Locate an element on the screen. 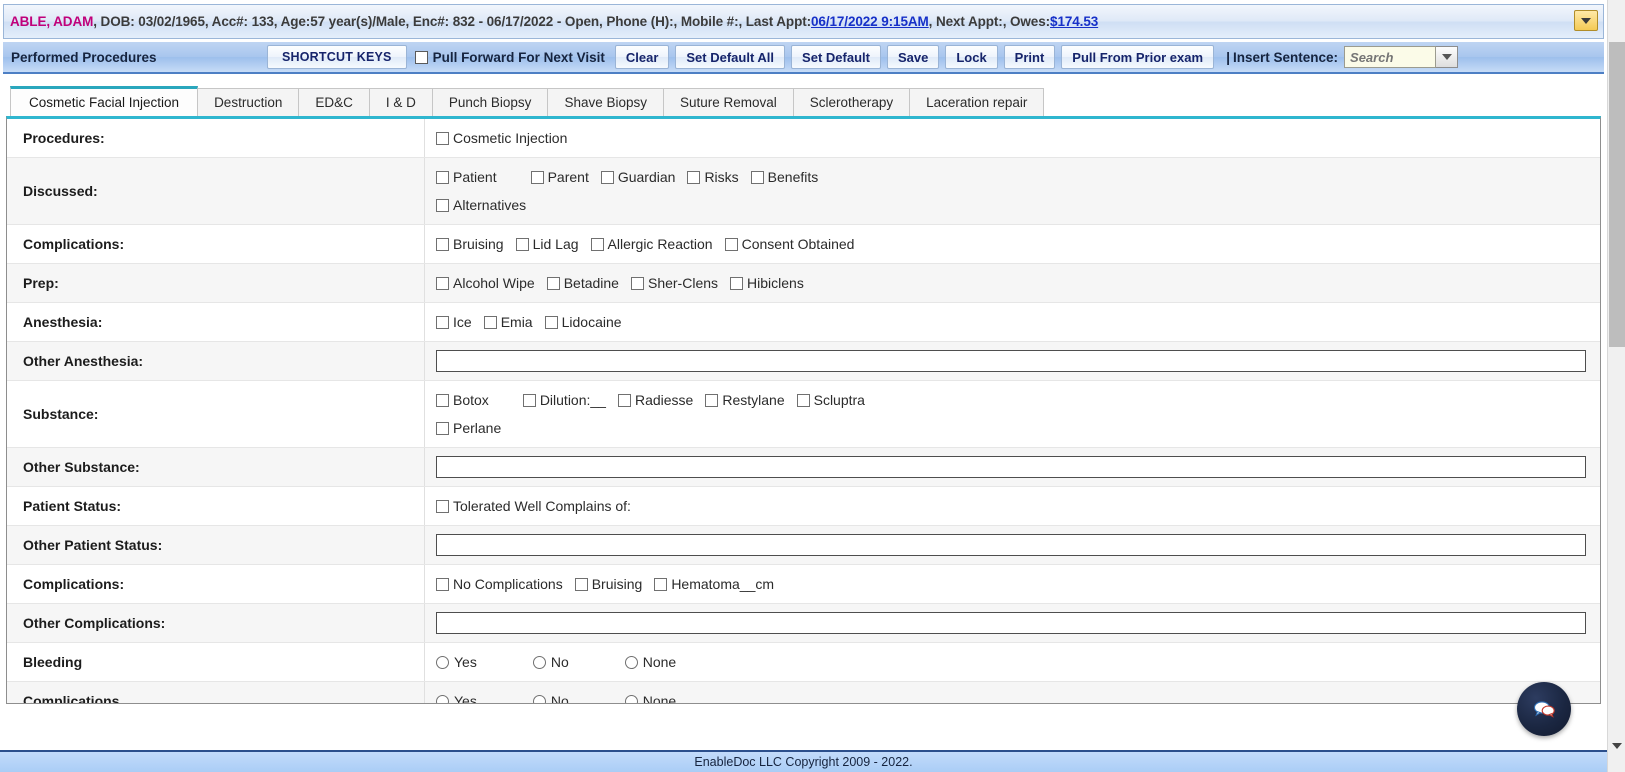  set-default-all-button: Set Default All is located at coordinates (730, 57).